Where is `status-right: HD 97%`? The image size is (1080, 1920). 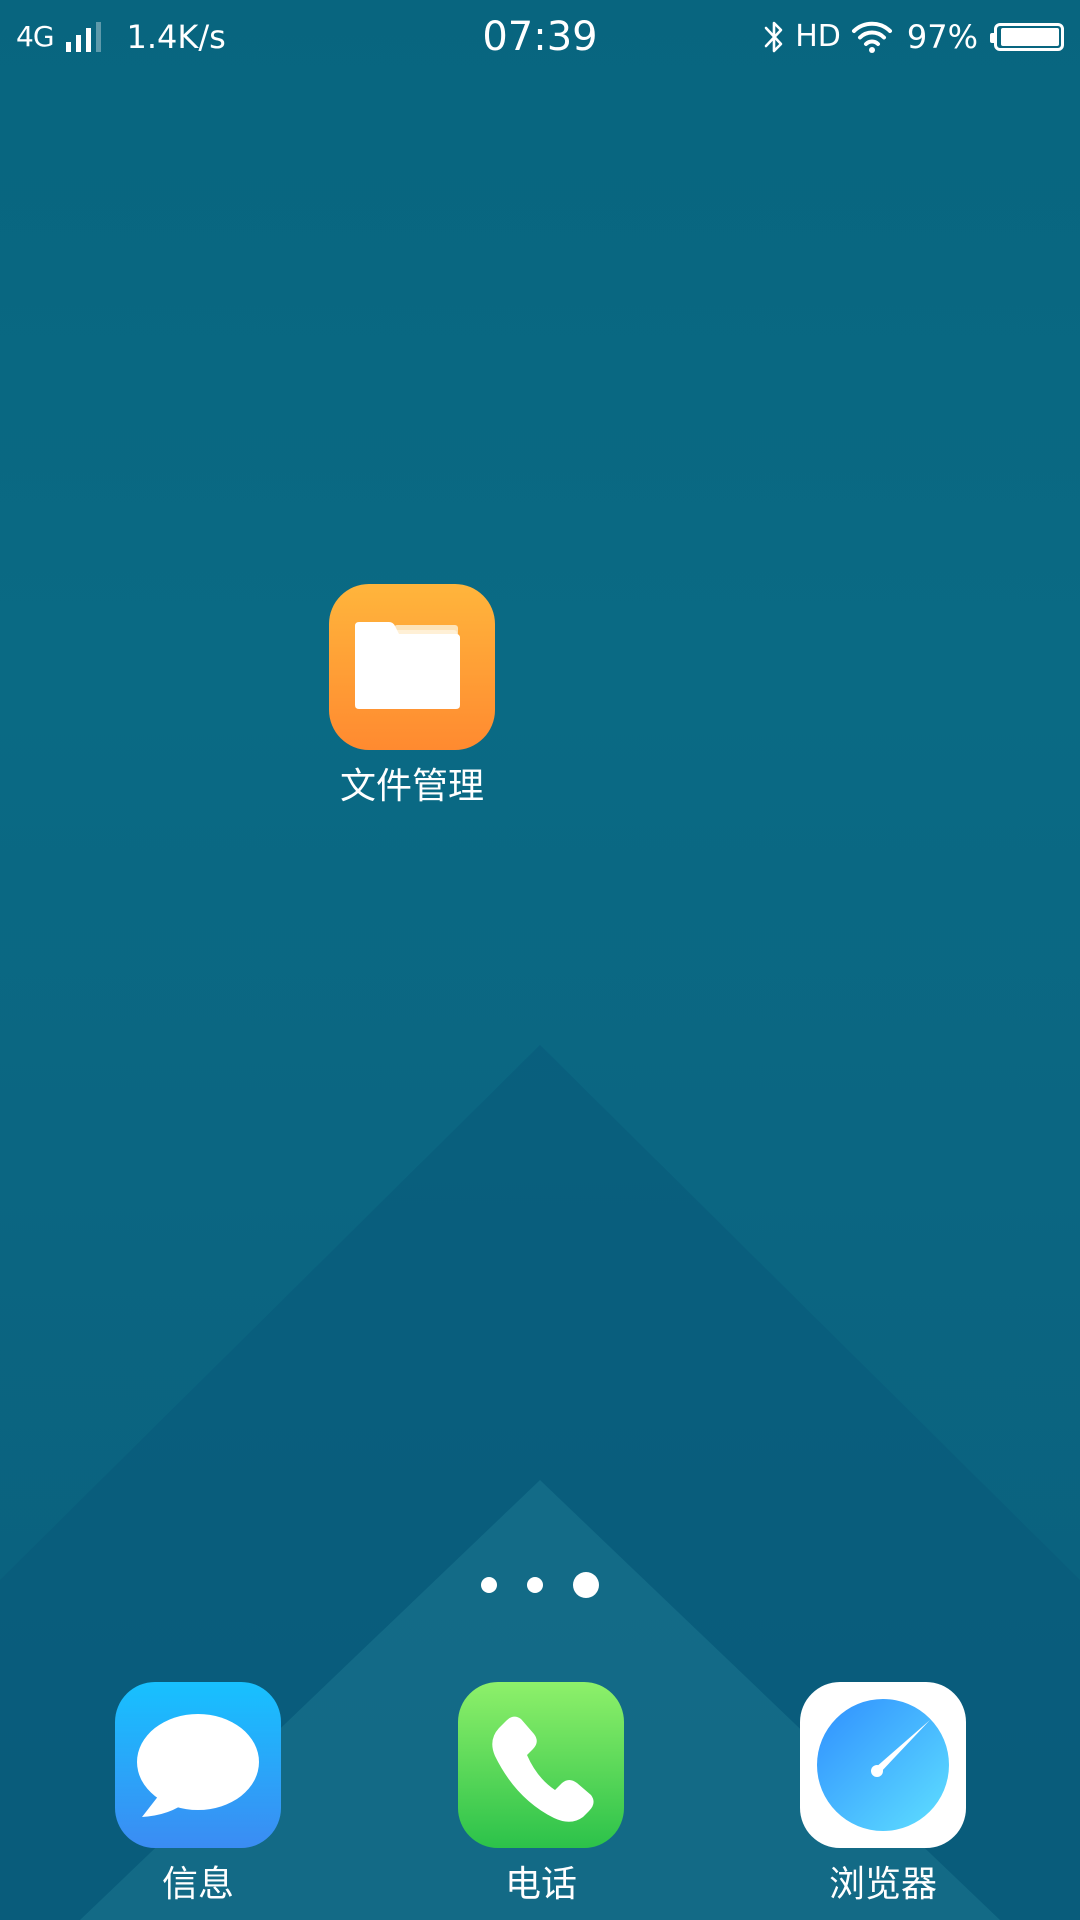 status-right: HD 97% is located at coordinates (913, 37).